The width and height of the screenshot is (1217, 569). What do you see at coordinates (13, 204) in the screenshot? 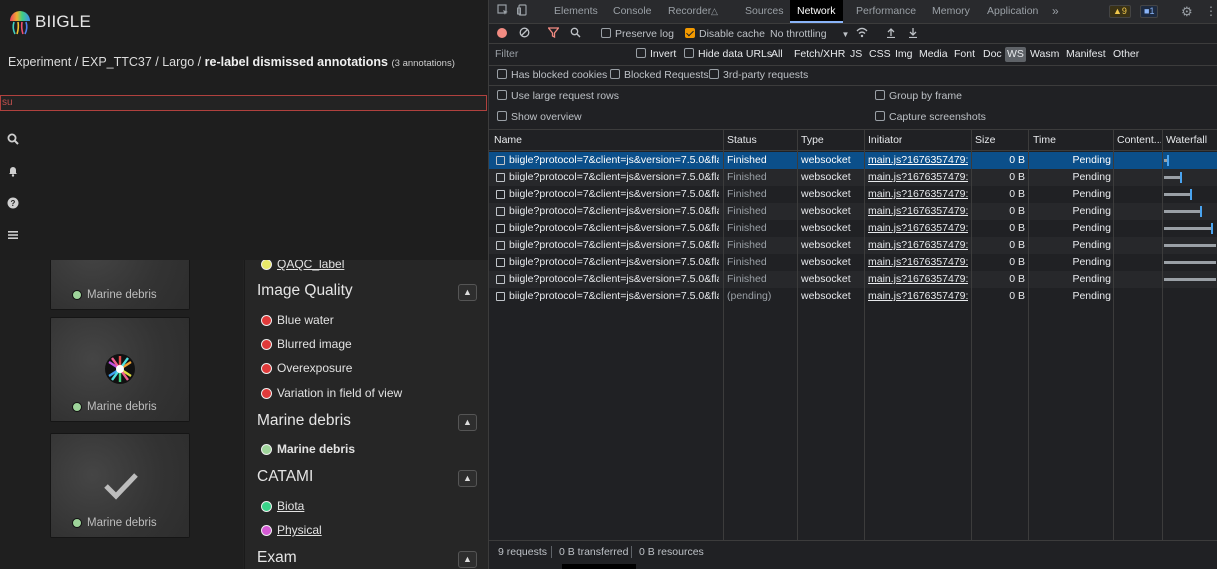
I see `help-icon: ?` at bounding box center [13, 204].